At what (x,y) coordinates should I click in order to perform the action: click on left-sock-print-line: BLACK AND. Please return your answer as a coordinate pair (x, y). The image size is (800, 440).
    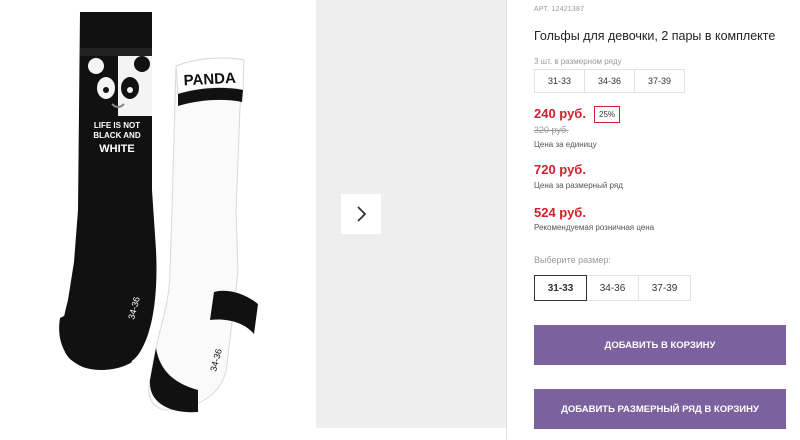
    Looking at the image, I should click on (116, 135).